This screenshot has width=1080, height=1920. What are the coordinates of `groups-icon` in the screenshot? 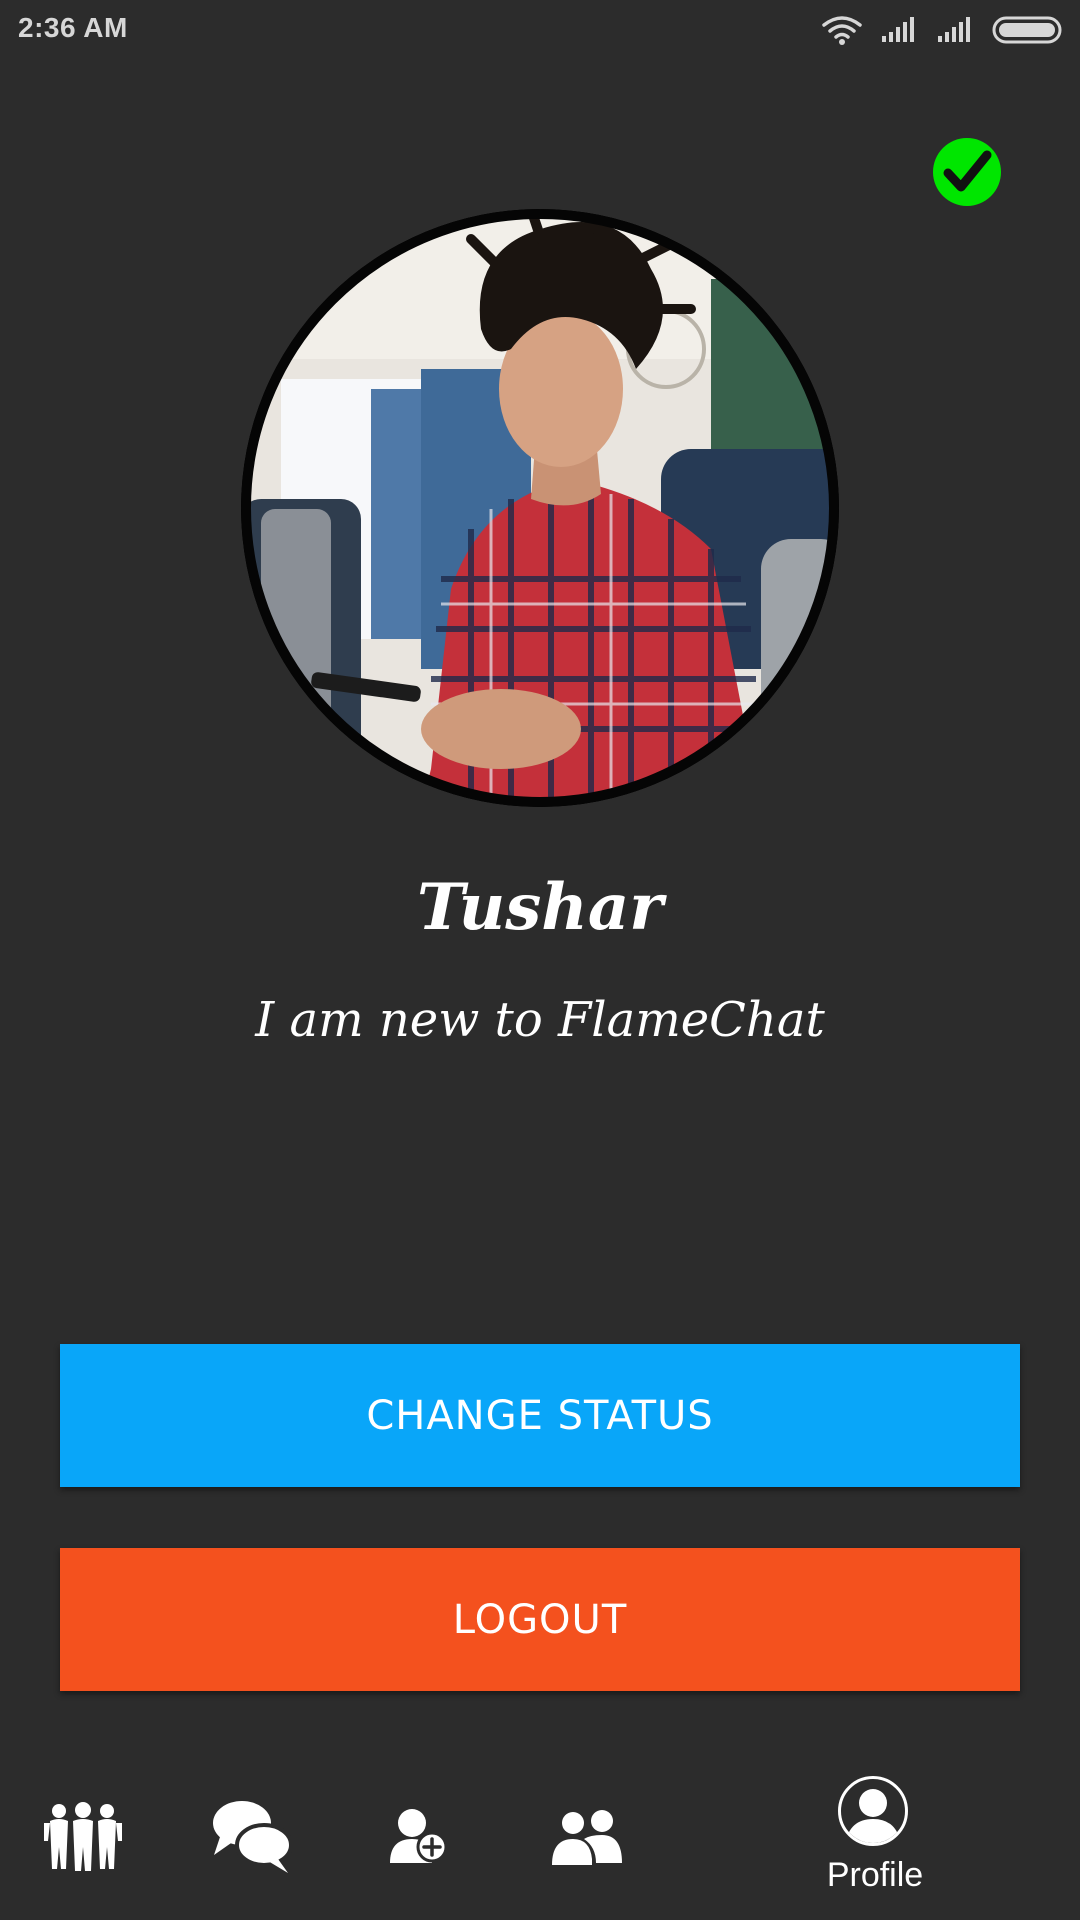 It's located at (83, 1836).